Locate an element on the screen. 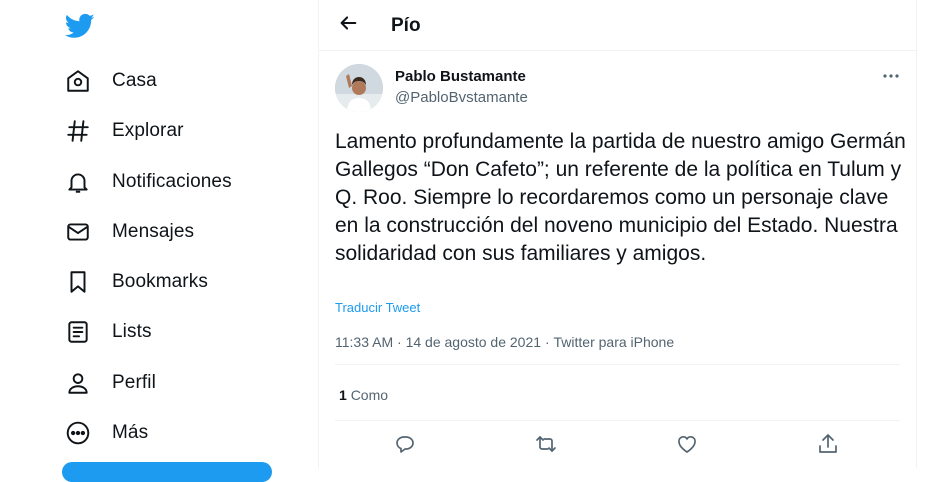 This screenshot has height=482, width=934. nav-label: Explorar is located at coordinates (148, 130).